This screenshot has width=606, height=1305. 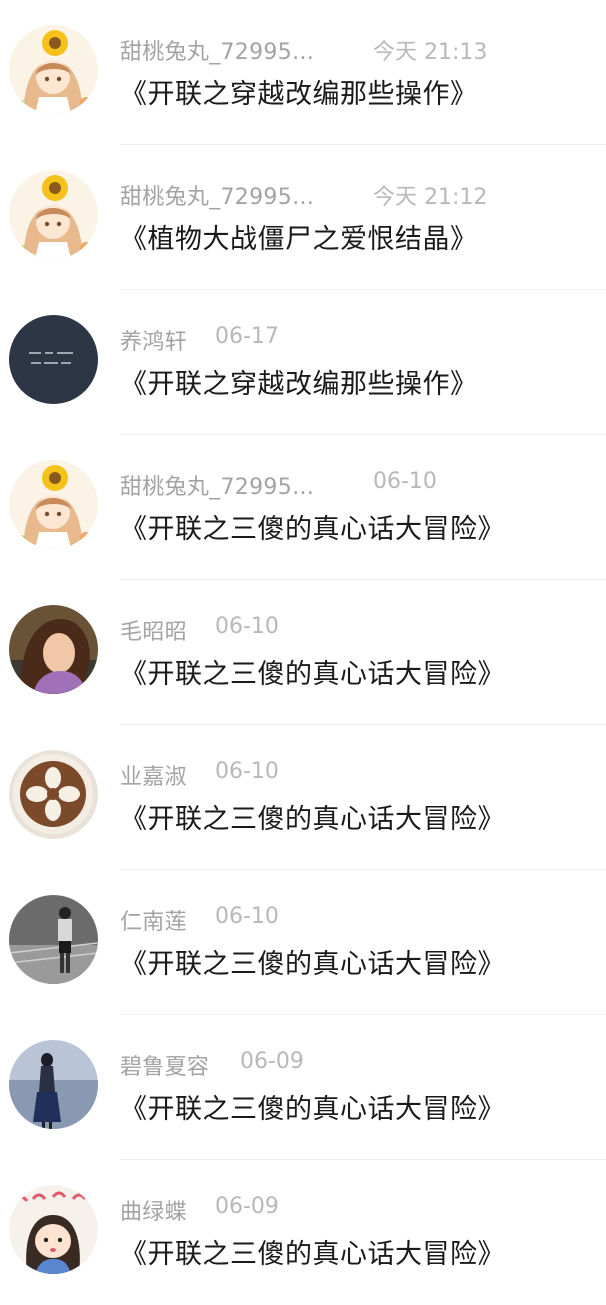 What do you see at coordinates (153, 922) in the screenshot?
I see `sender-name: 仁南莲` at bounding box center [153, 922].